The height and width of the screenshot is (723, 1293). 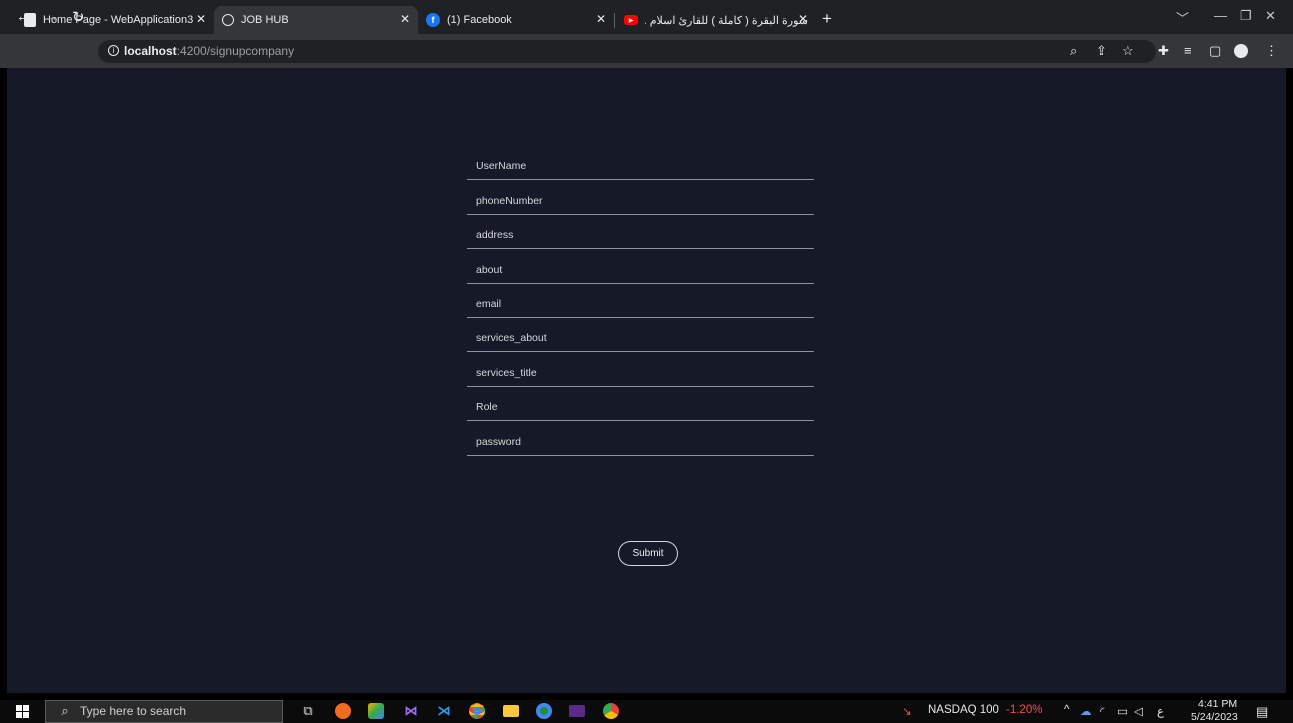 What do you see at coordinates (1066, 710) in the screenshot?
I see `show-hidden-icons-icon: ^` at bounding box center [1066, 710].